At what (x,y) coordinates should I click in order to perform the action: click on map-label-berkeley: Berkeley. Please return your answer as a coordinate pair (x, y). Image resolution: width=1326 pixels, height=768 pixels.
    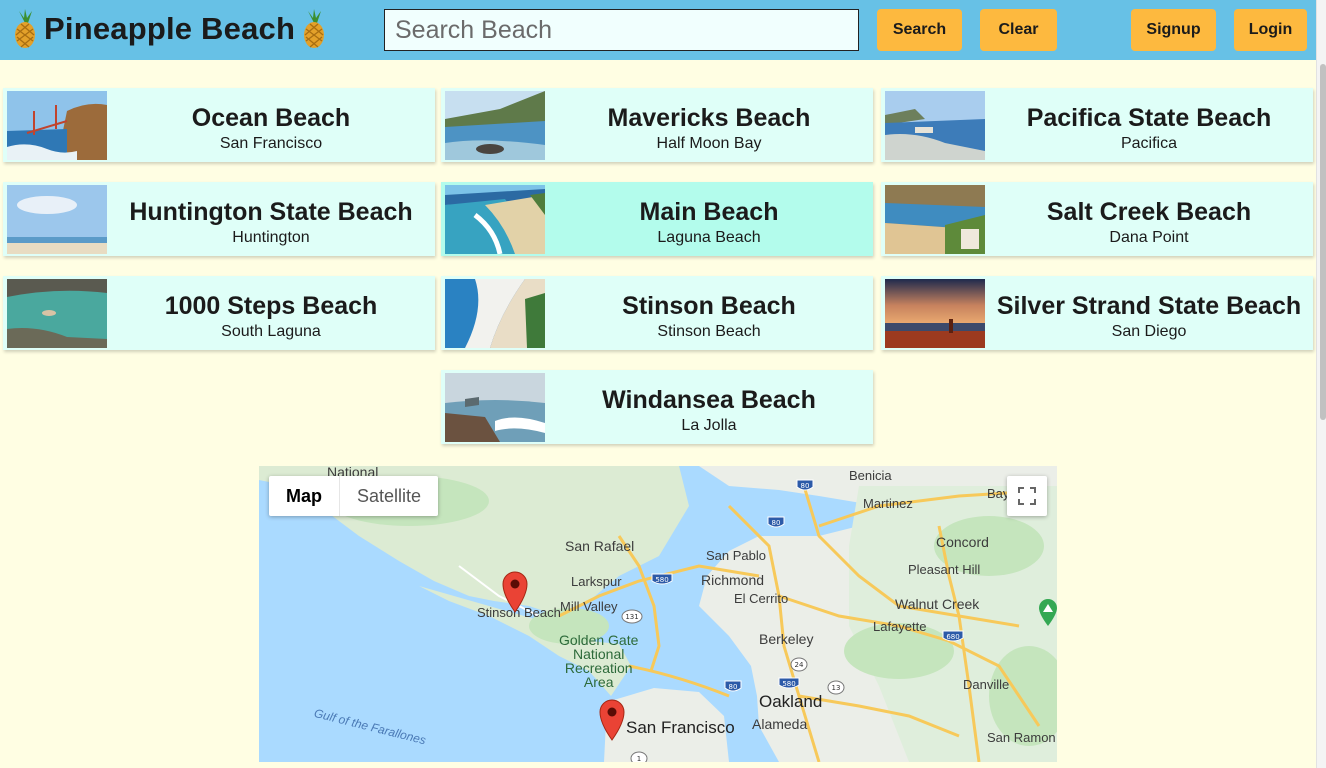
    Looking at the image, I should click on (786, 639).